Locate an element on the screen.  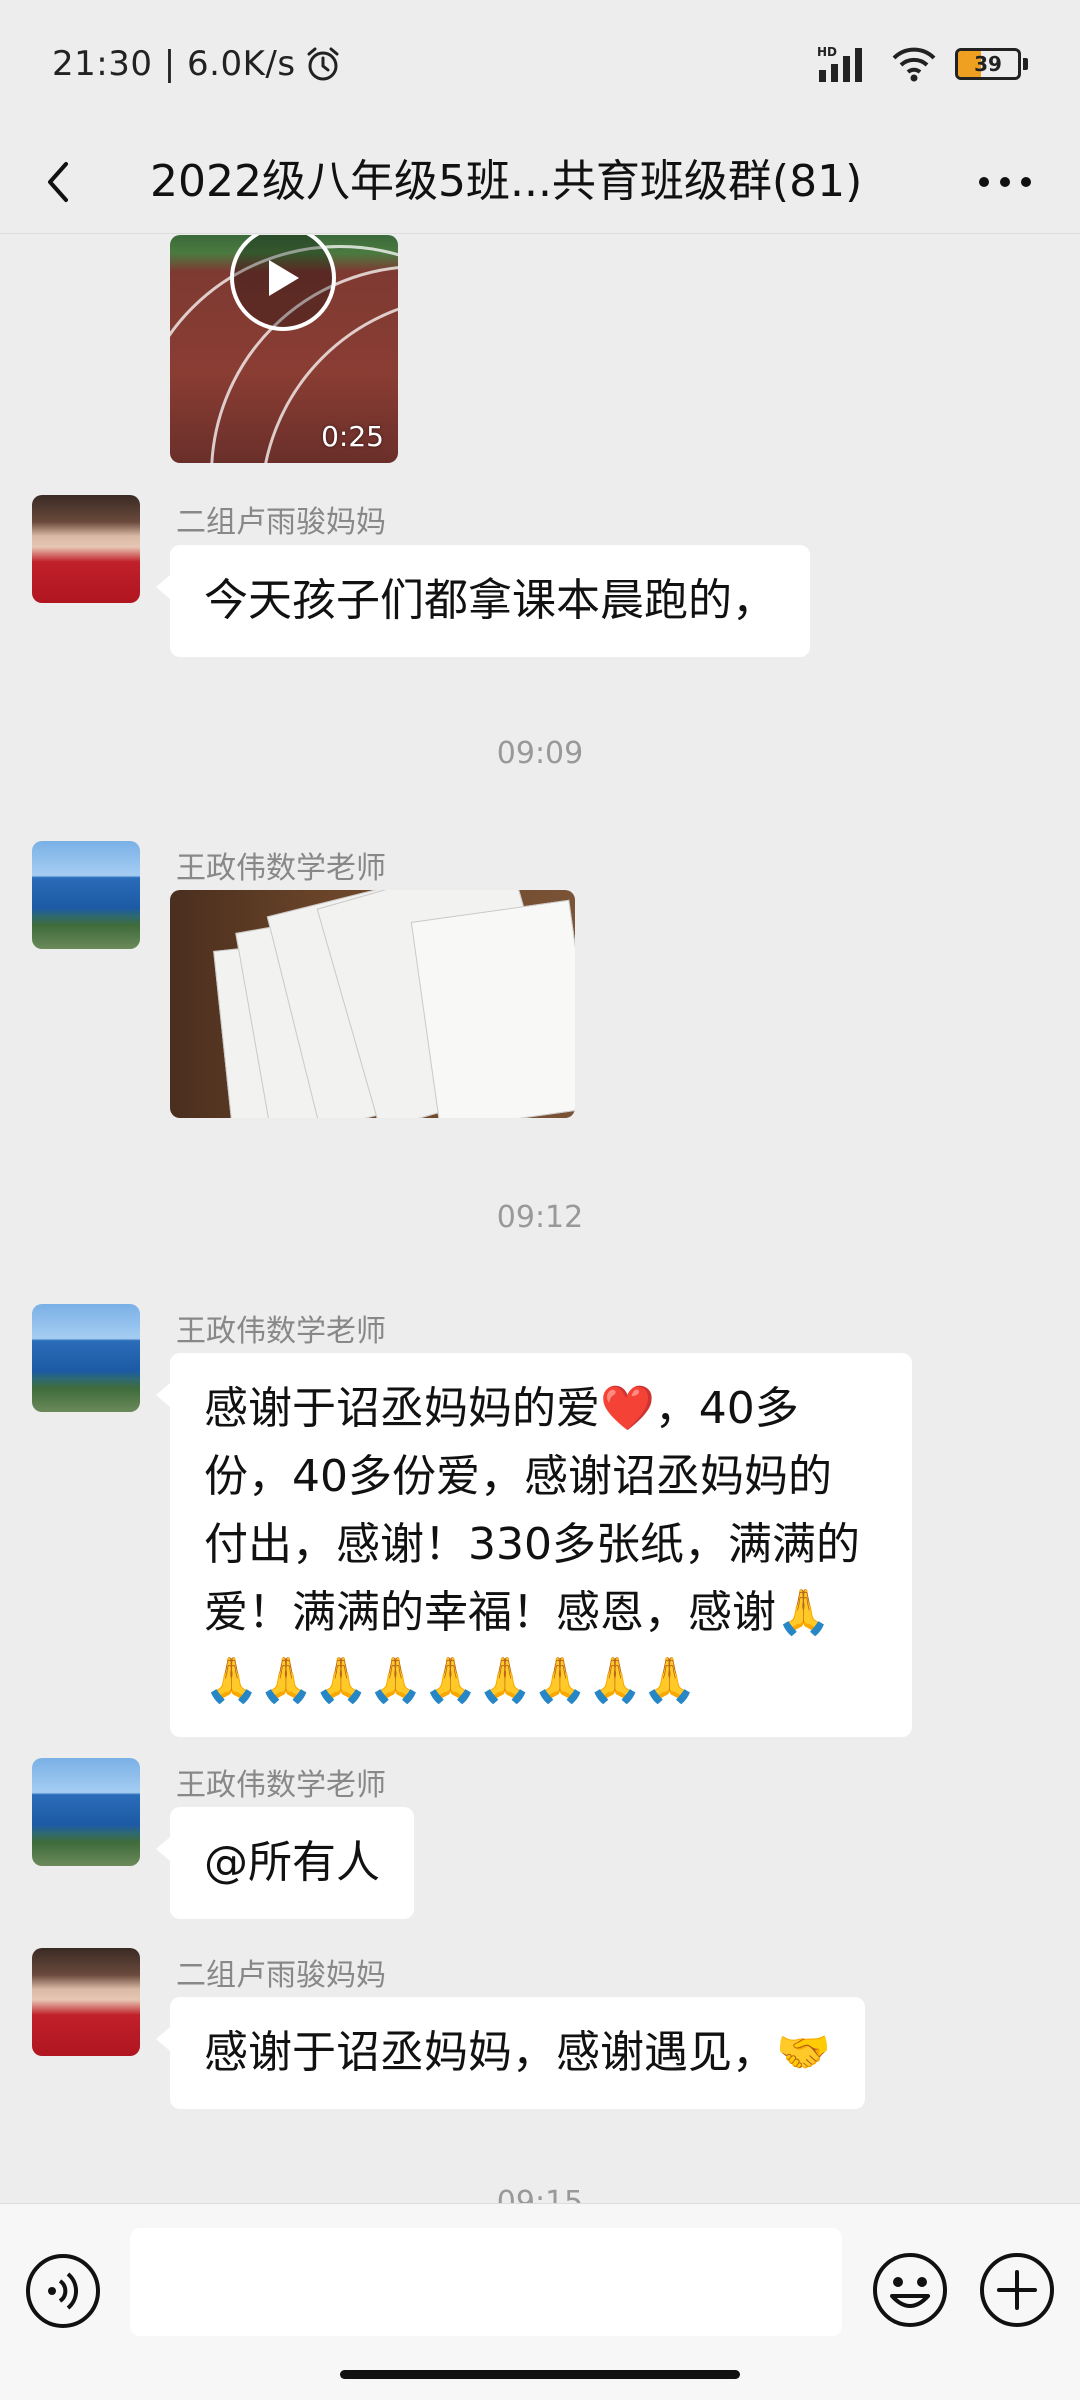
message-bubble: @所有人 is located at coordinates (285, 1863).